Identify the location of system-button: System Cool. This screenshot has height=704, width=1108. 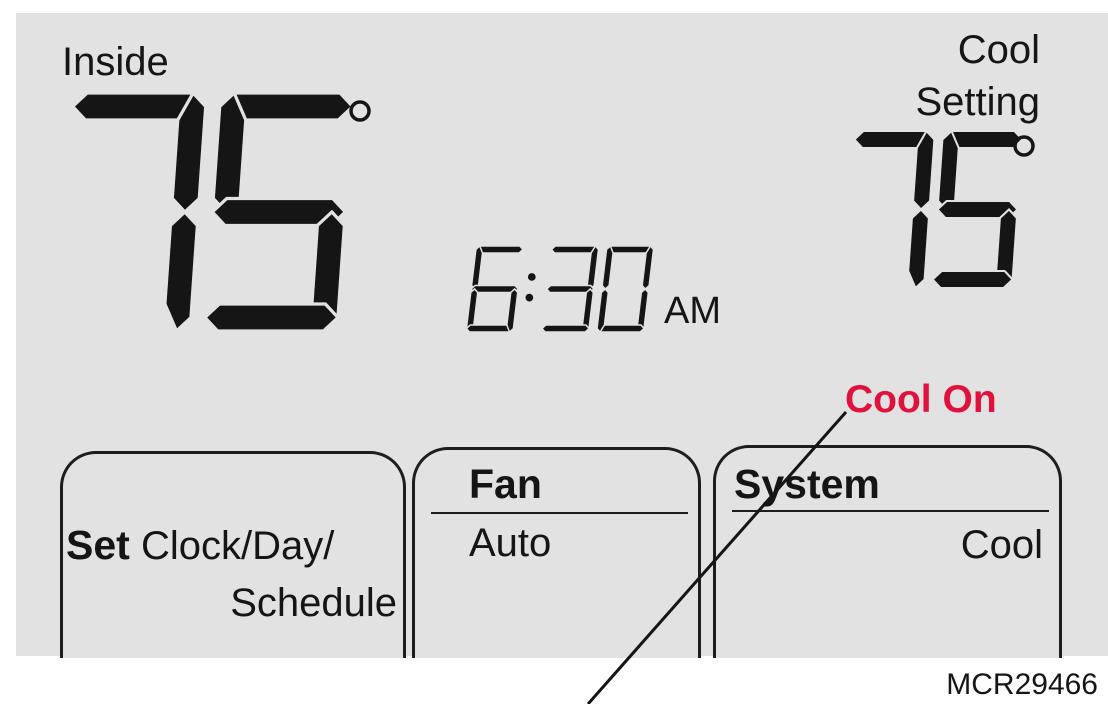
(887, 551).